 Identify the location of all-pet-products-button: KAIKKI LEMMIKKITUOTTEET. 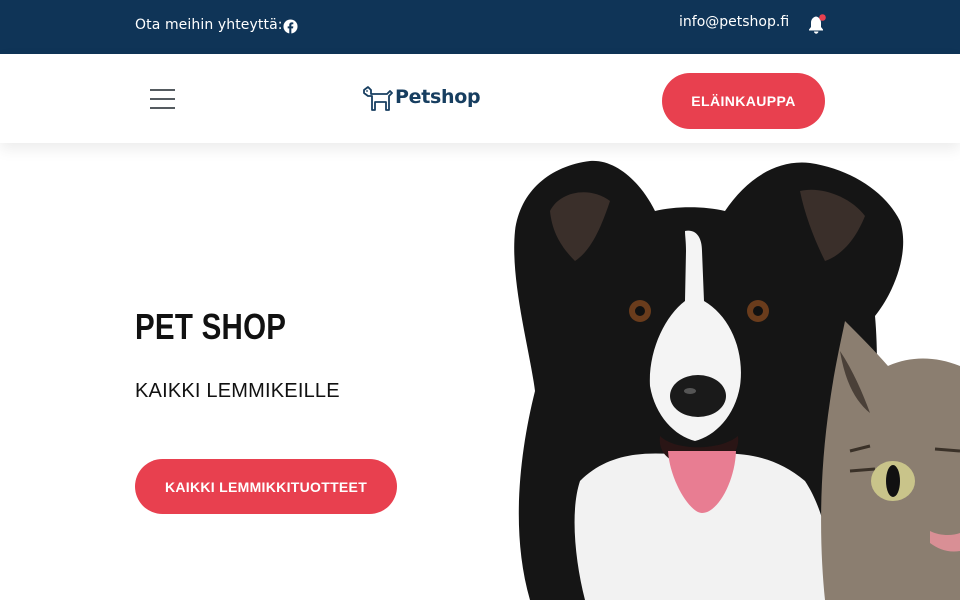
(266, 486).